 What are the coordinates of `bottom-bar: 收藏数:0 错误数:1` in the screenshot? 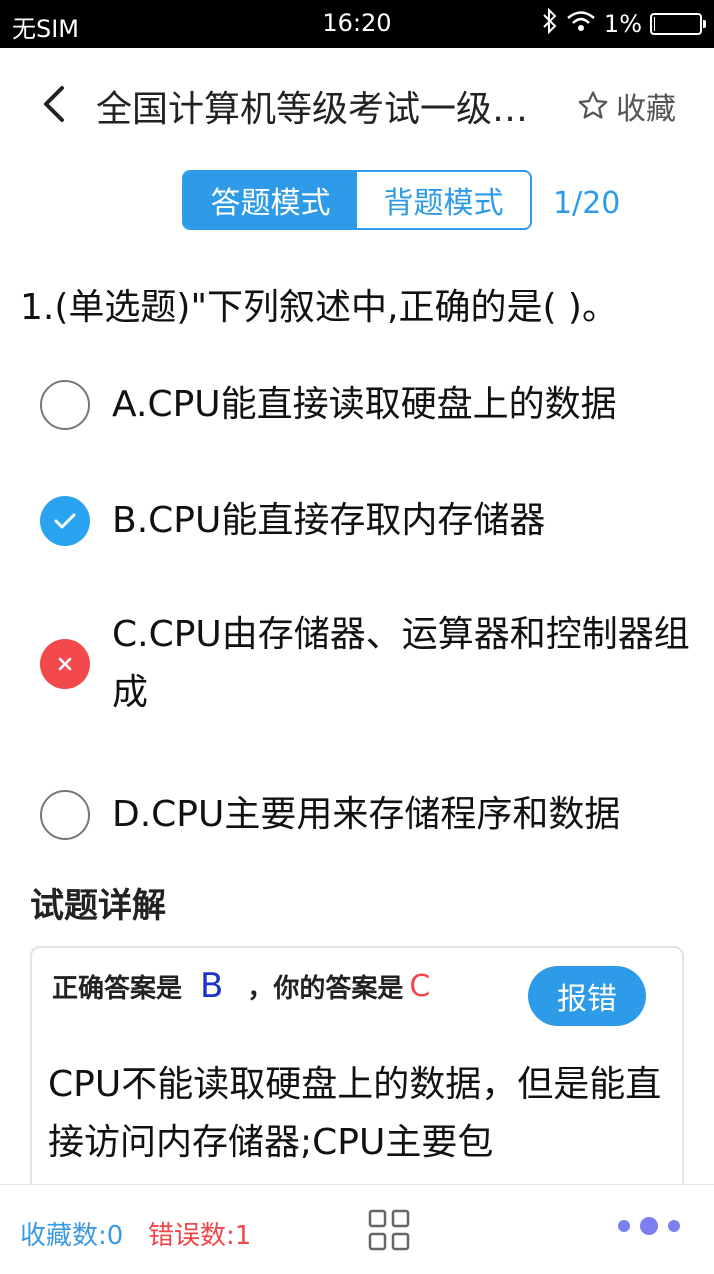 It's located at (357, 1229).